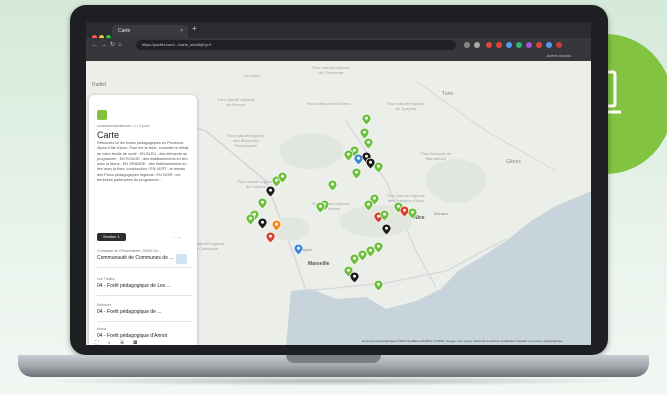  Describe the element at coordinates (559, 55) in the screenshot. I see `other-bookmarks: Autres favoris` at that location.